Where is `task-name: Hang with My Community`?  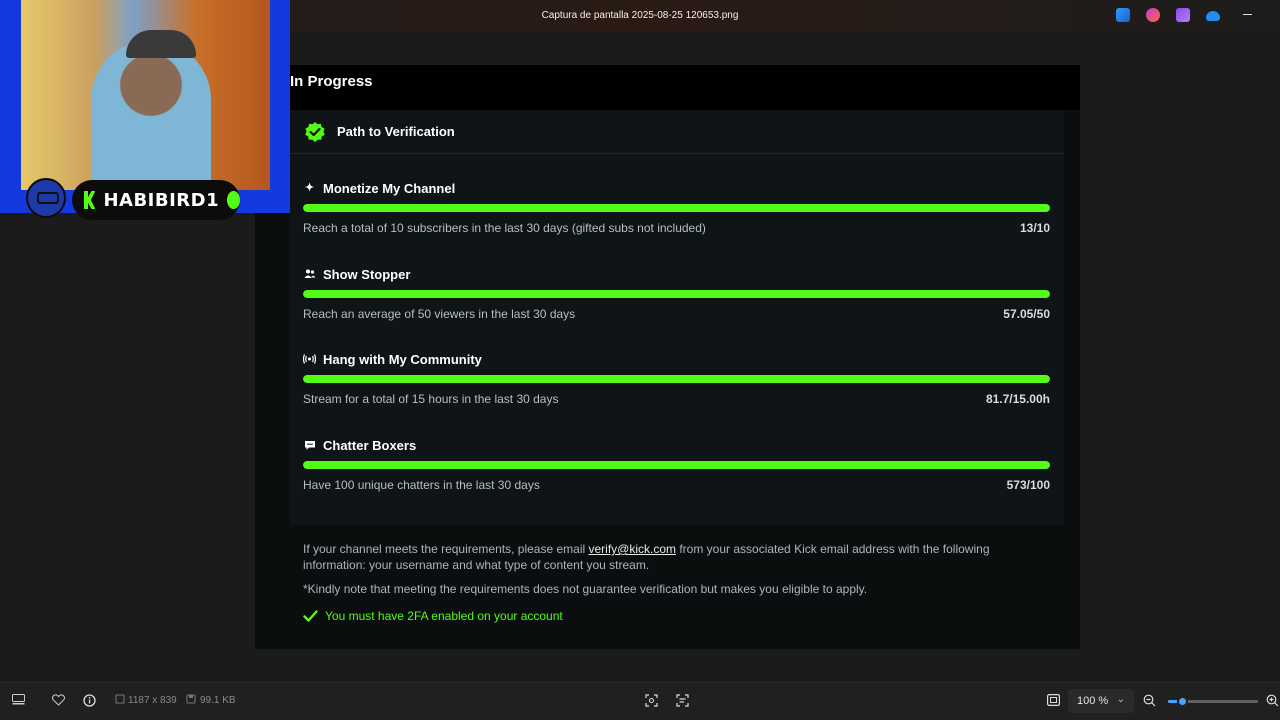 task-name: Hang with My Community is located at coordinates (392, 359).